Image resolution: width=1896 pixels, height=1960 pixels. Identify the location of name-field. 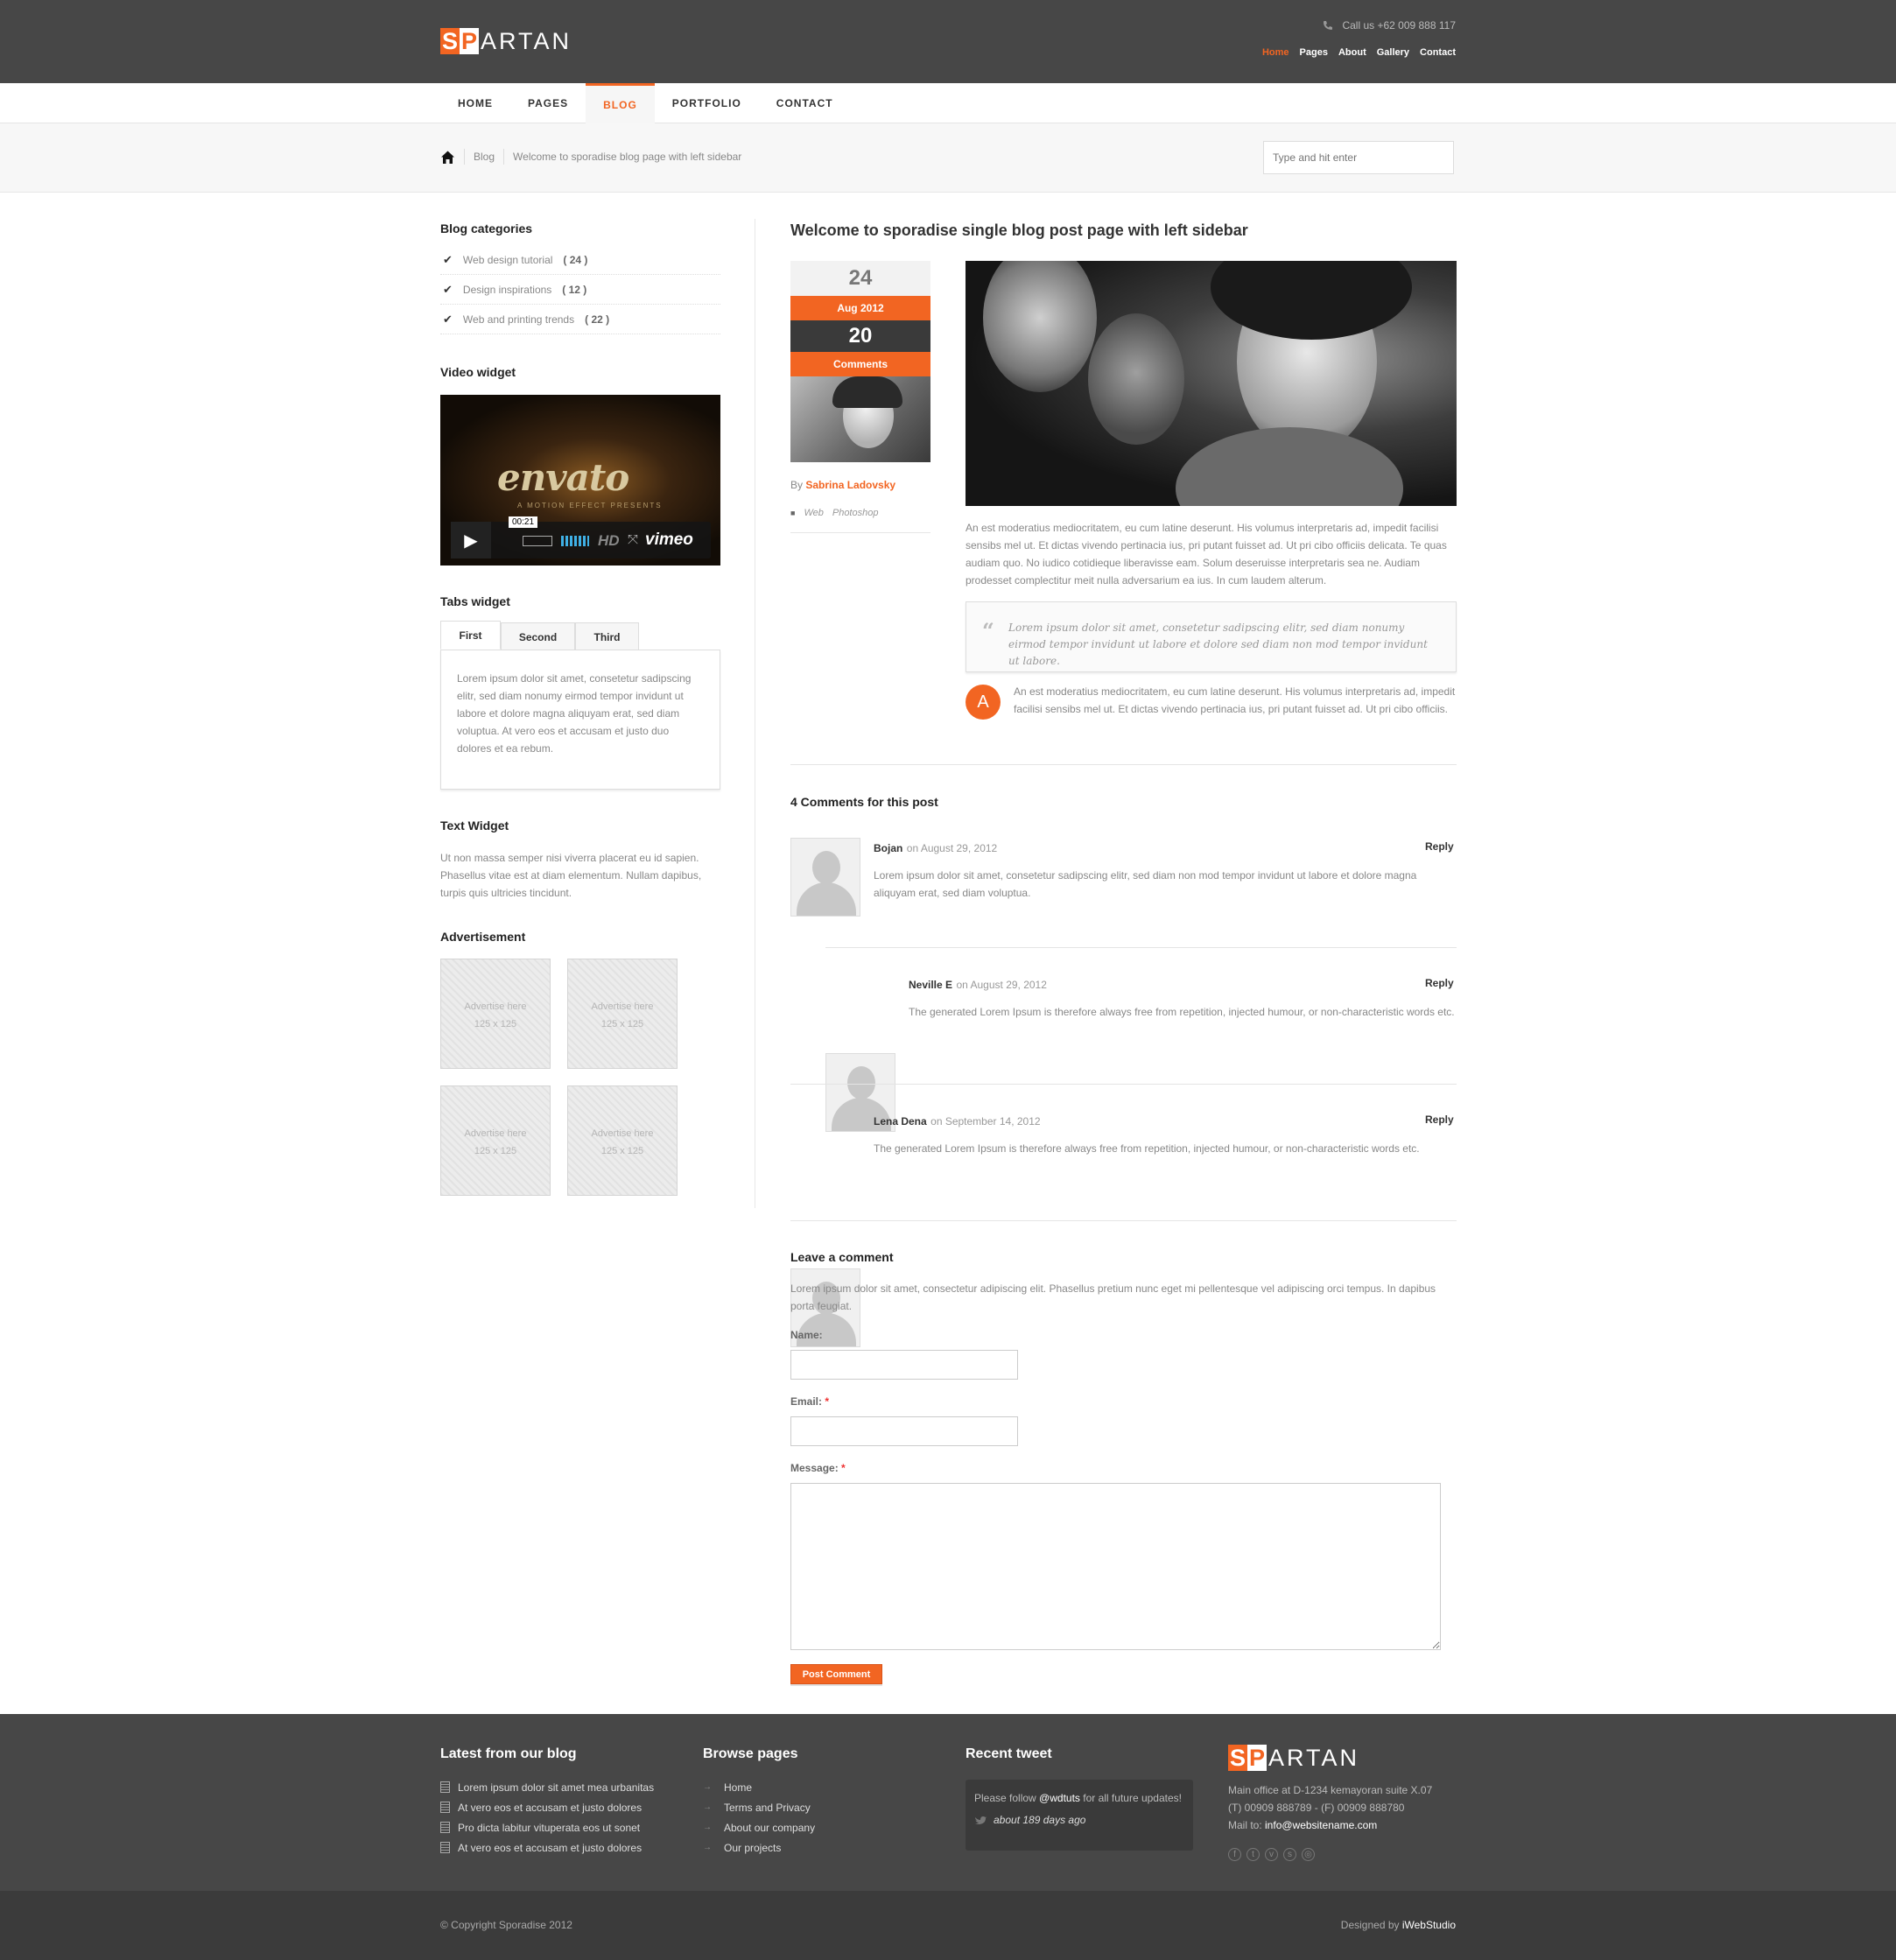
(904, 1365).